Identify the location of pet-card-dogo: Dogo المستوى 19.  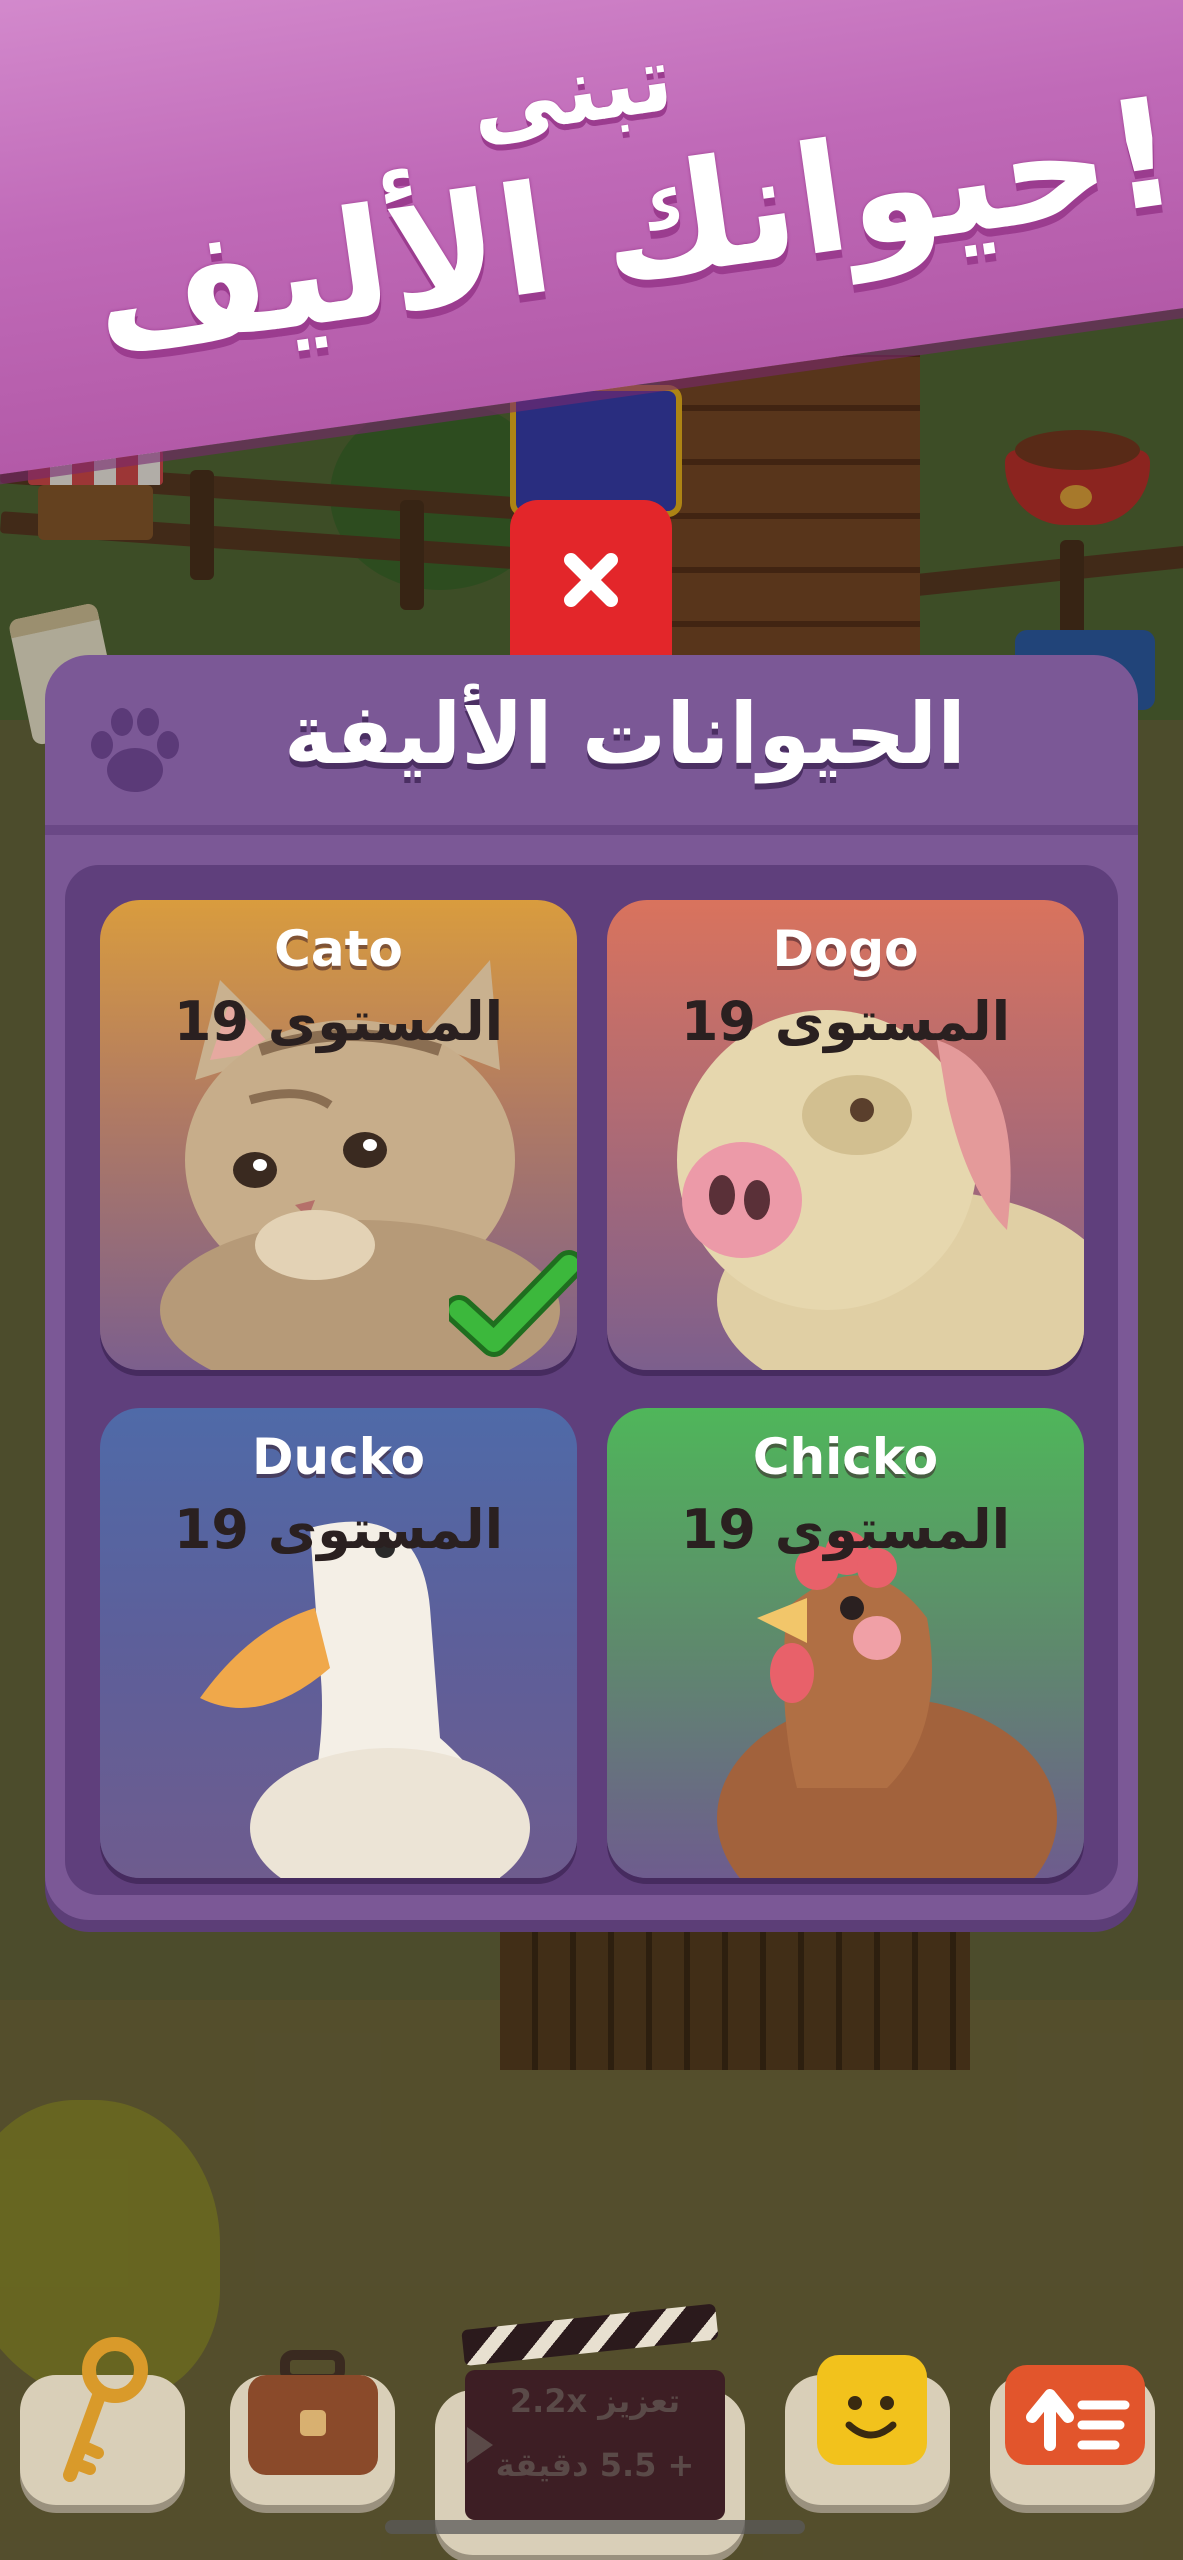
(845, 1135).